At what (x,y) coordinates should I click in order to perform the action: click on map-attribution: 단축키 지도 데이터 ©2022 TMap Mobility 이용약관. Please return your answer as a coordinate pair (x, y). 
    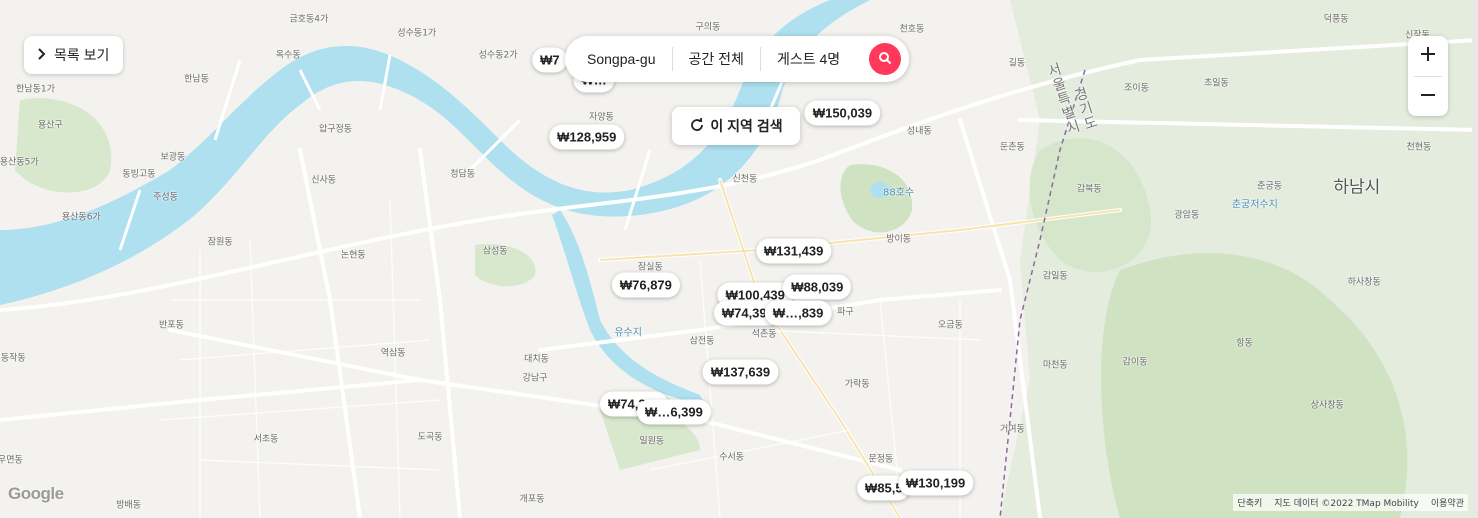
    Looking at the image, I should click on (1350, 502).